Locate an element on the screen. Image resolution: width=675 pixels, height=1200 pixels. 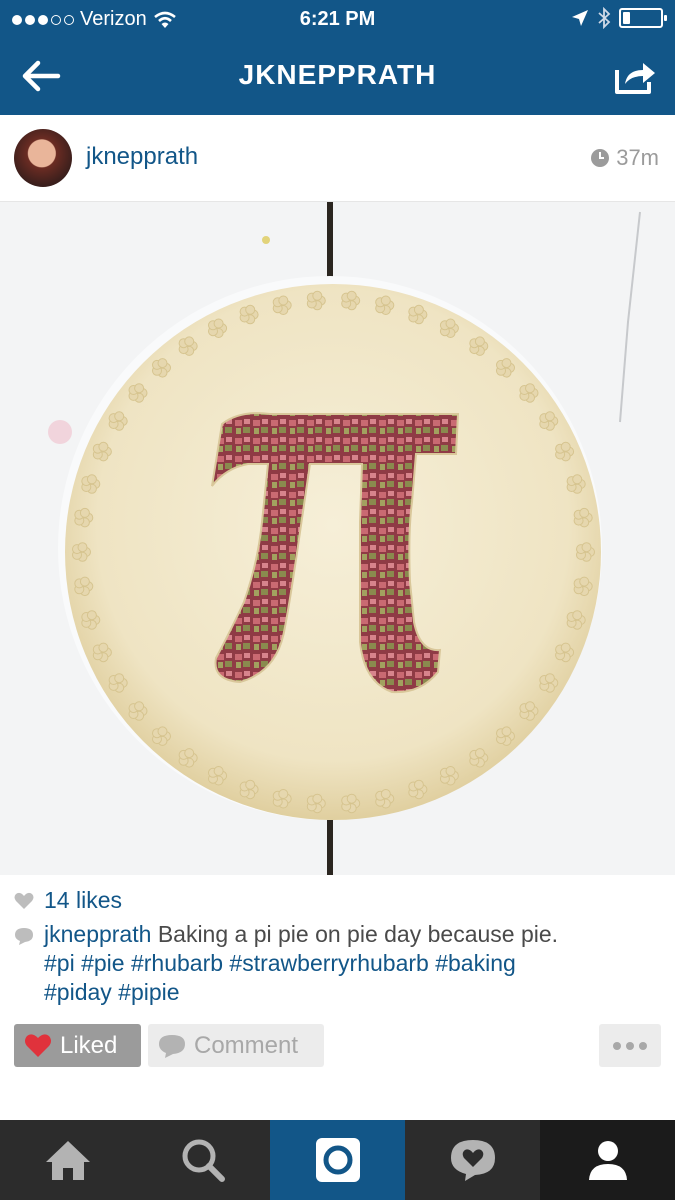
caption-username: jknepprath is located at coordinates (97, 934).